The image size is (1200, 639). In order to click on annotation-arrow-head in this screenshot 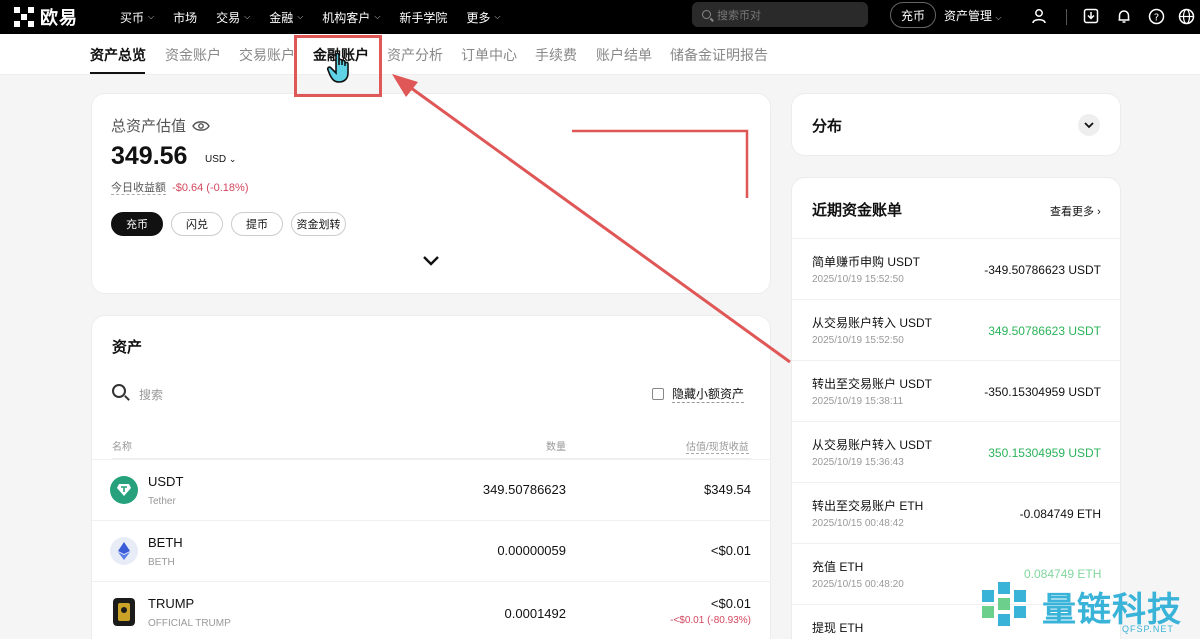, I will do `click(405, 85)`.